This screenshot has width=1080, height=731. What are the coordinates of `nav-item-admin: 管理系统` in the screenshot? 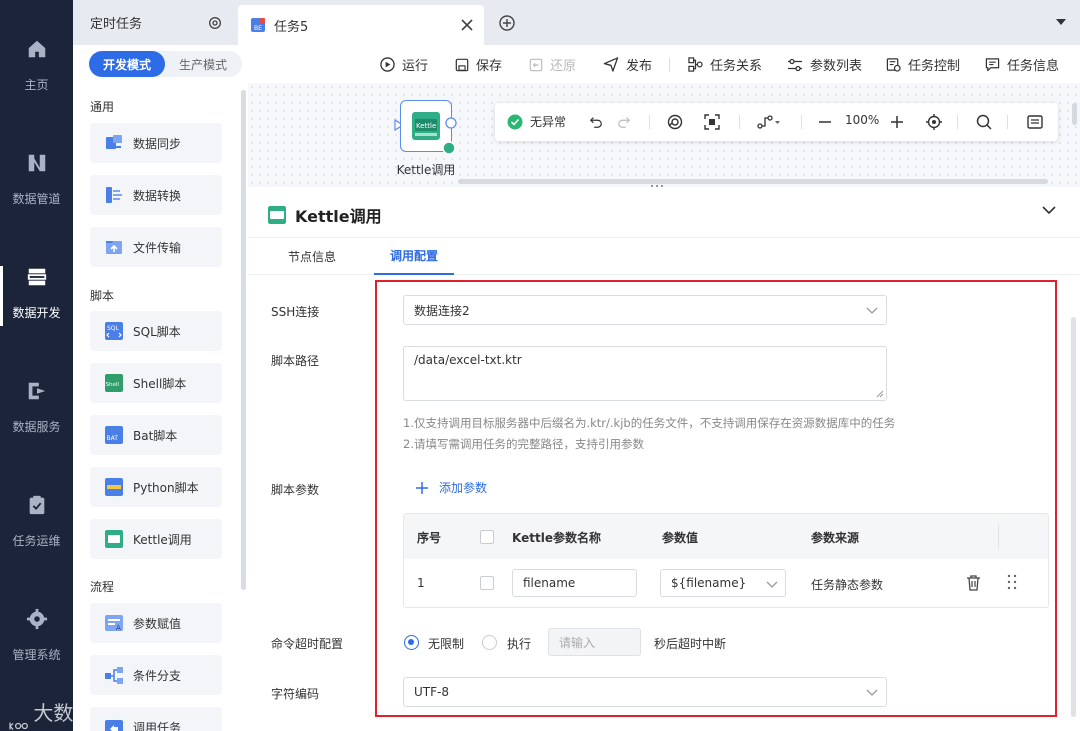 It's located at (36, 653).